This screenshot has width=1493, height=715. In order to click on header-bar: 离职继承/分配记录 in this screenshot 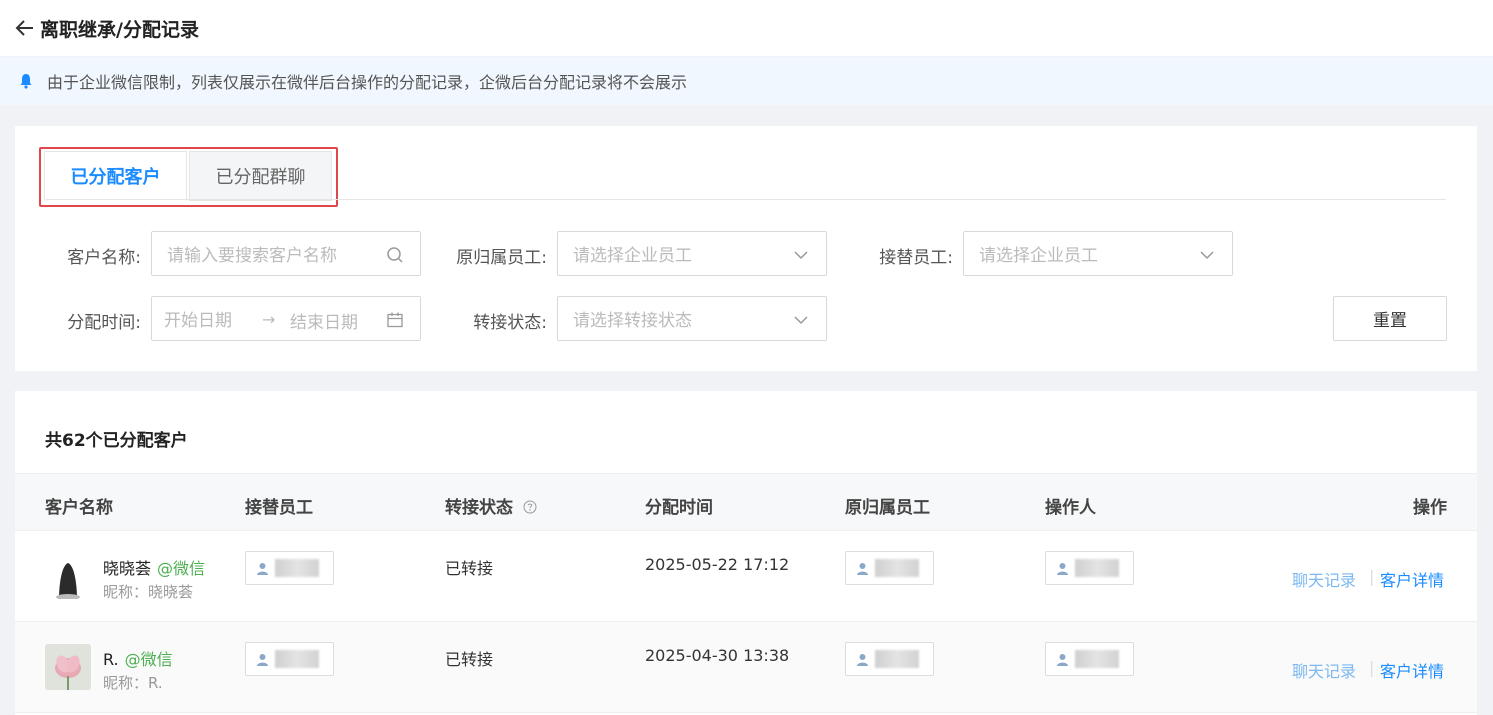, I will do `click(746, 28)`.